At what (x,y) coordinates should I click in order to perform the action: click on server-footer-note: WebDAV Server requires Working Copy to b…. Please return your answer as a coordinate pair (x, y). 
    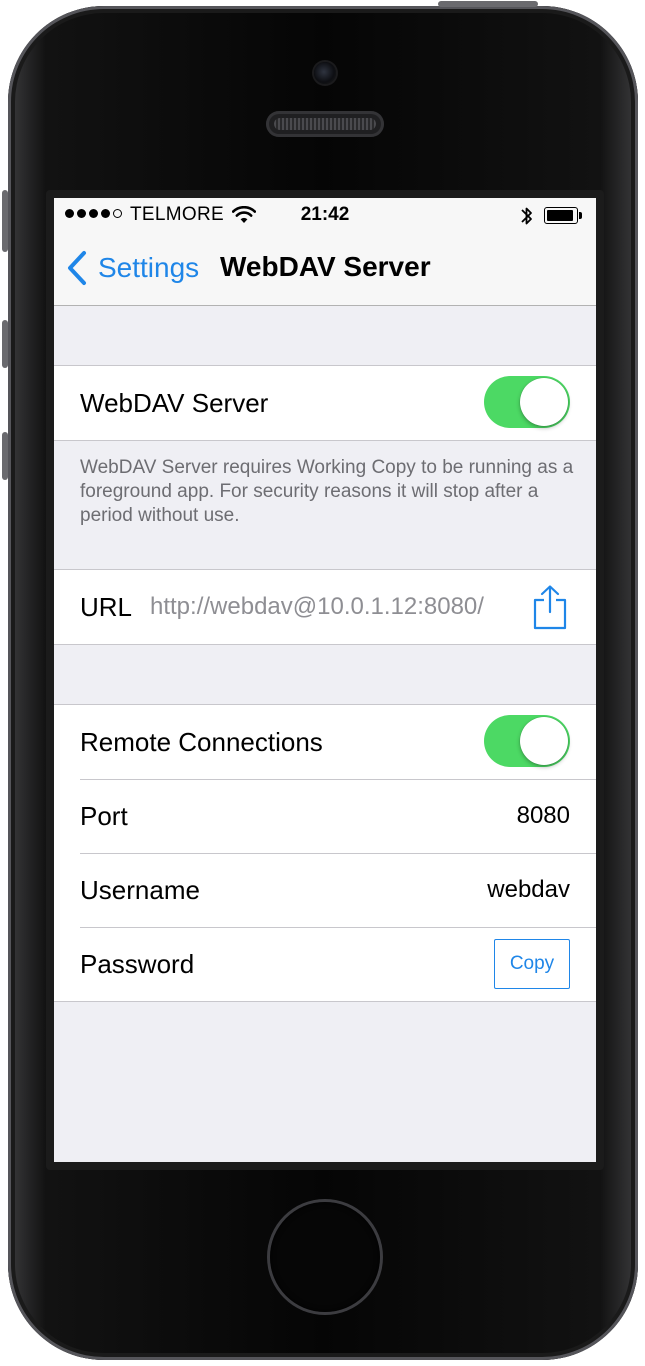
    Looking at the image, I should click on (327, 491).